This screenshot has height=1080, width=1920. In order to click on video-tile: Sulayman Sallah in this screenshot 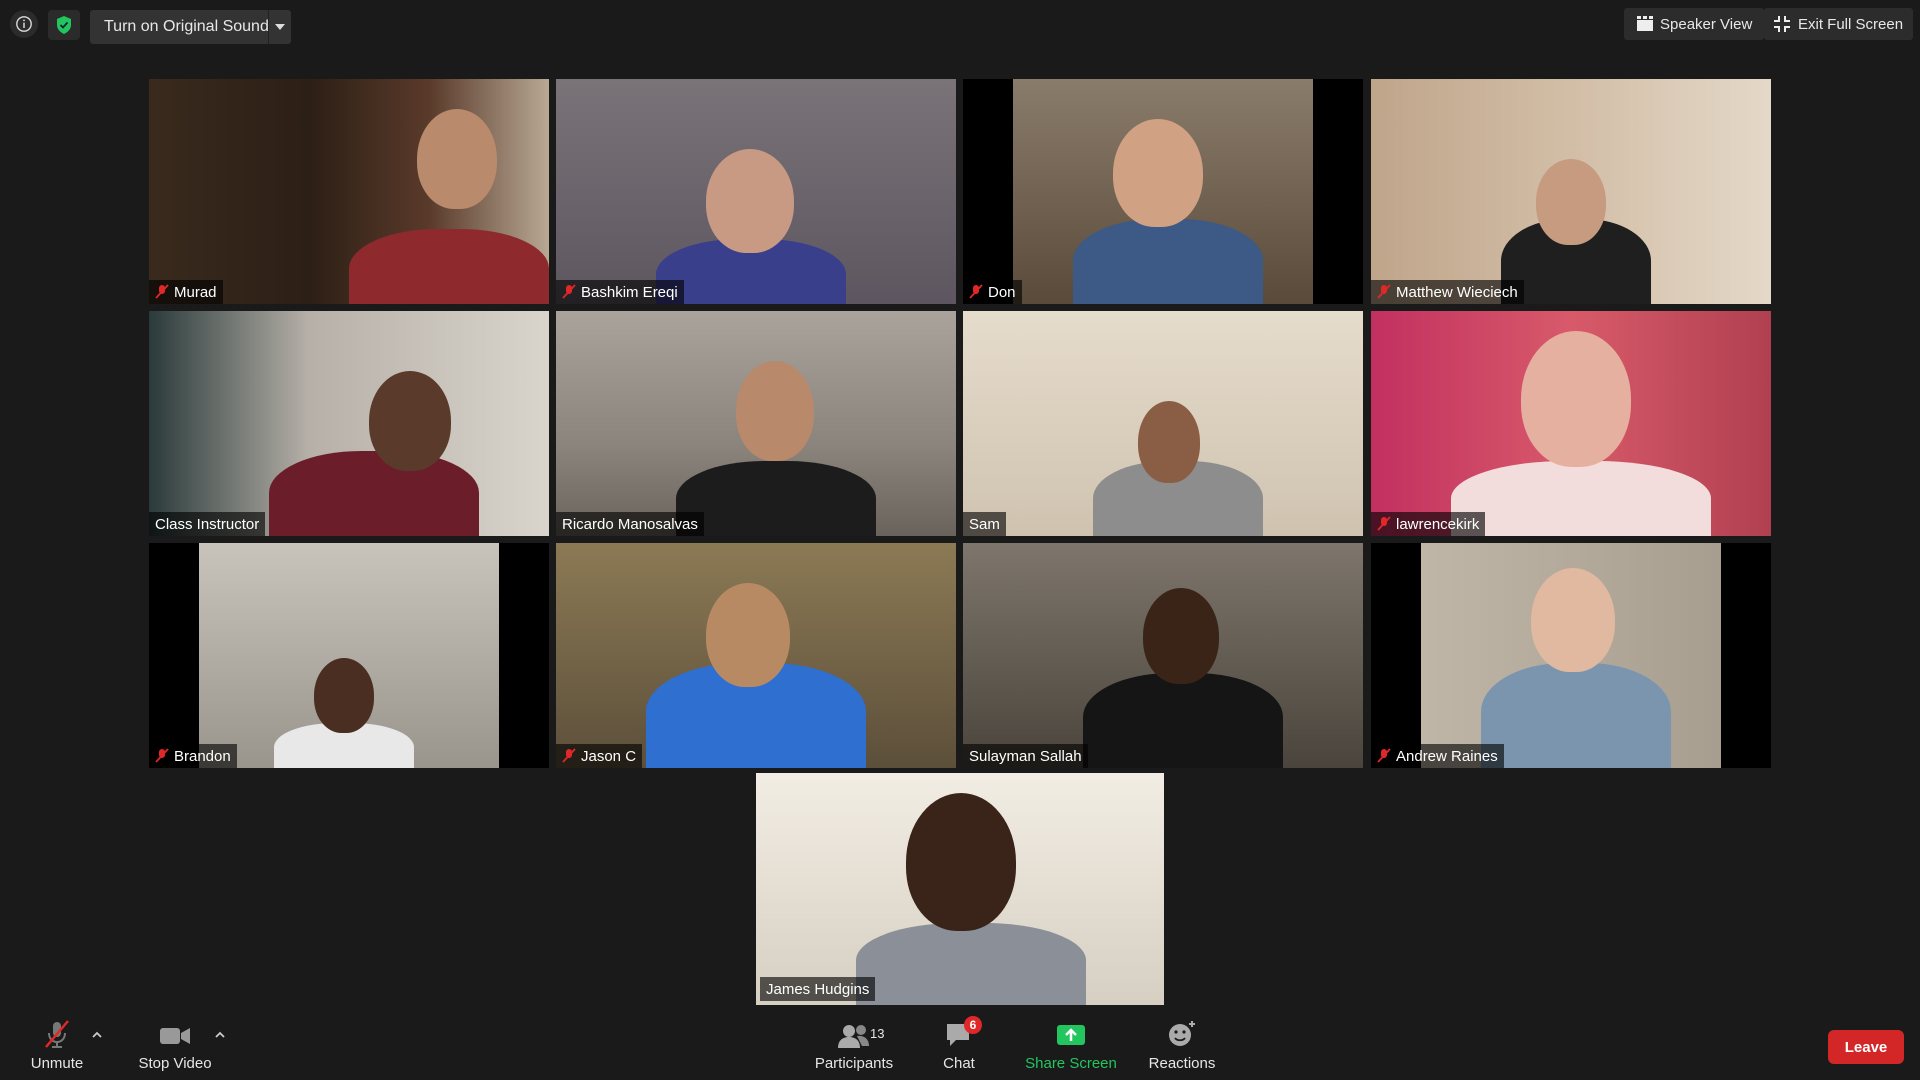, I will do `click(1163, 655)`.